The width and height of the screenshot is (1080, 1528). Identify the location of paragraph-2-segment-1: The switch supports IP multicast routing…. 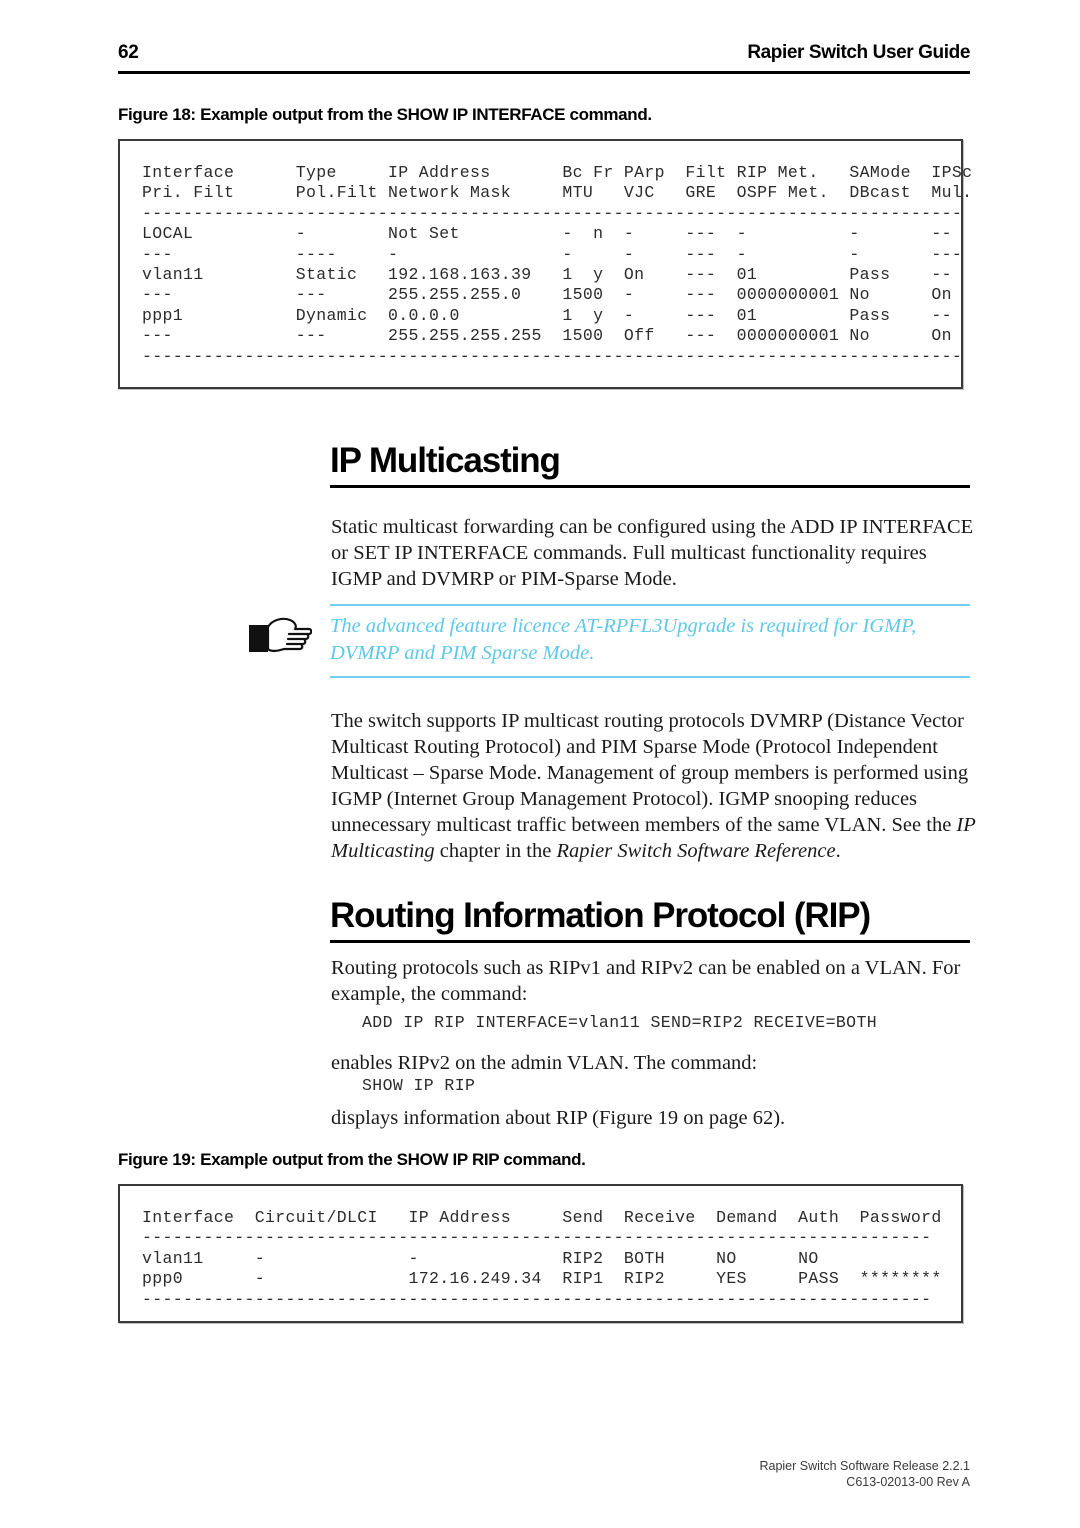
(650, 773).